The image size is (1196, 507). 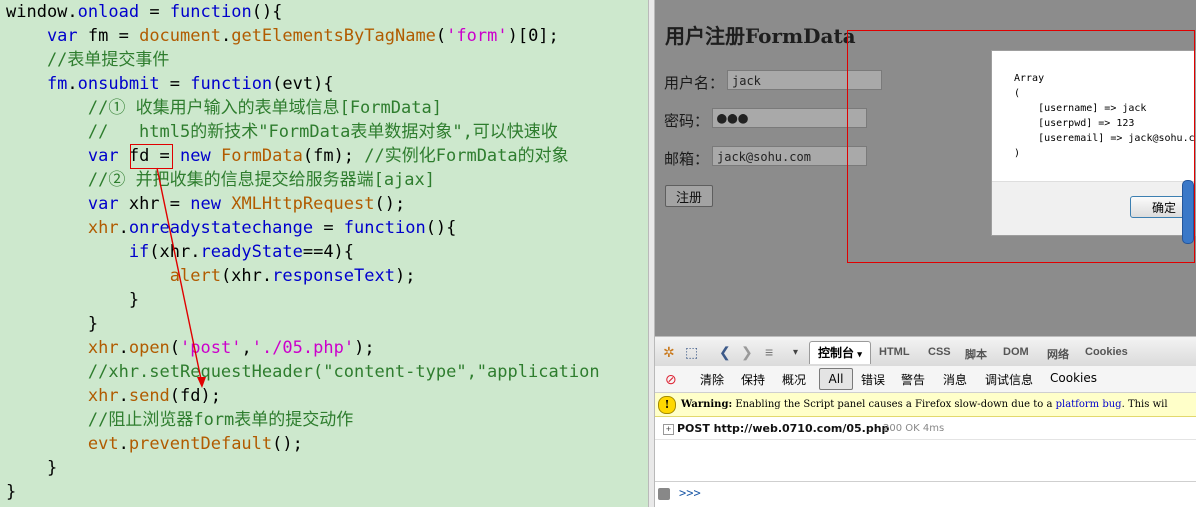 What do you see at coordinates (783, 428) in the screenshot?
I see `request-url: POST http://web.0710.com/05.php` at bounding box center [783, 428].